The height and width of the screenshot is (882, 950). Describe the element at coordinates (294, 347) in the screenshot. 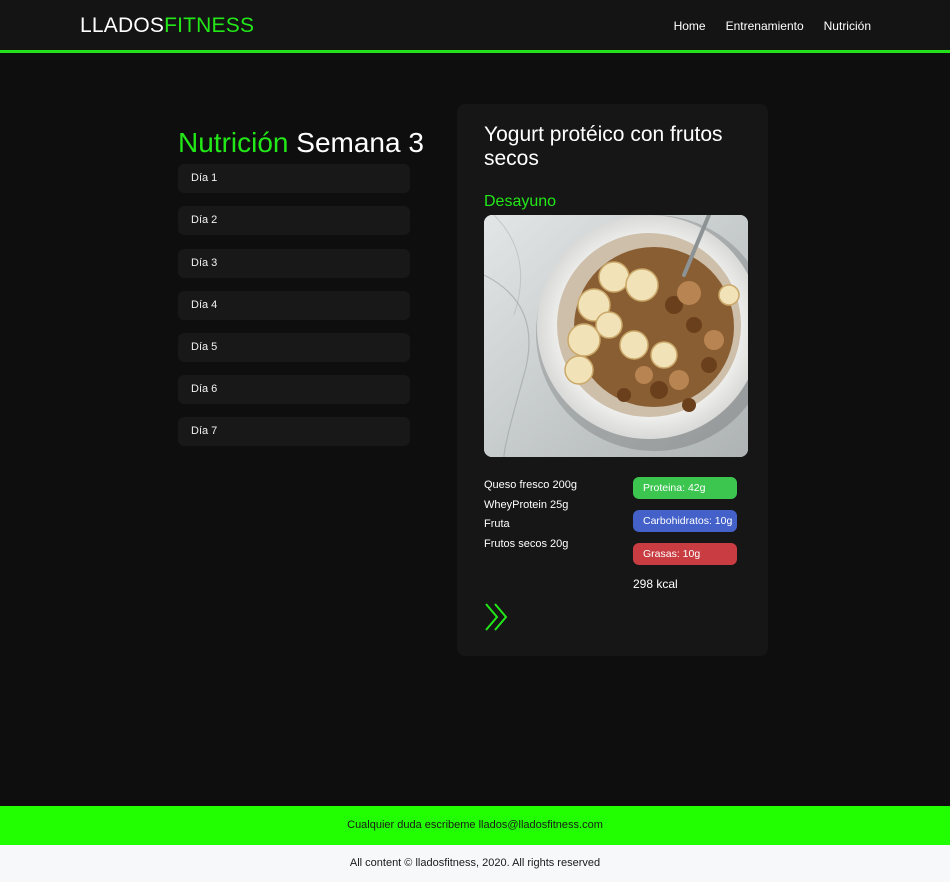

I see `day-item-5: Día 5` at that location.